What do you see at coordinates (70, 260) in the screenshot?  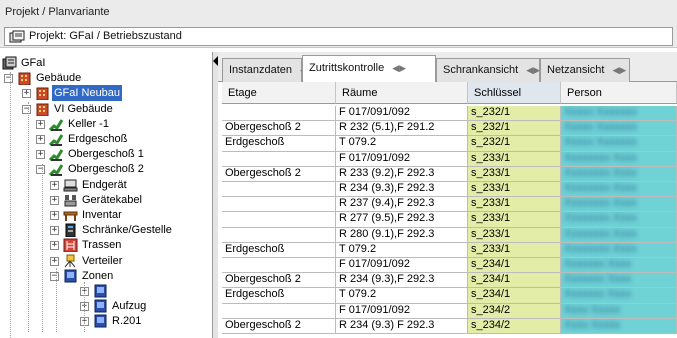 I see `distributor-icon` at bounding box center [70, 260].